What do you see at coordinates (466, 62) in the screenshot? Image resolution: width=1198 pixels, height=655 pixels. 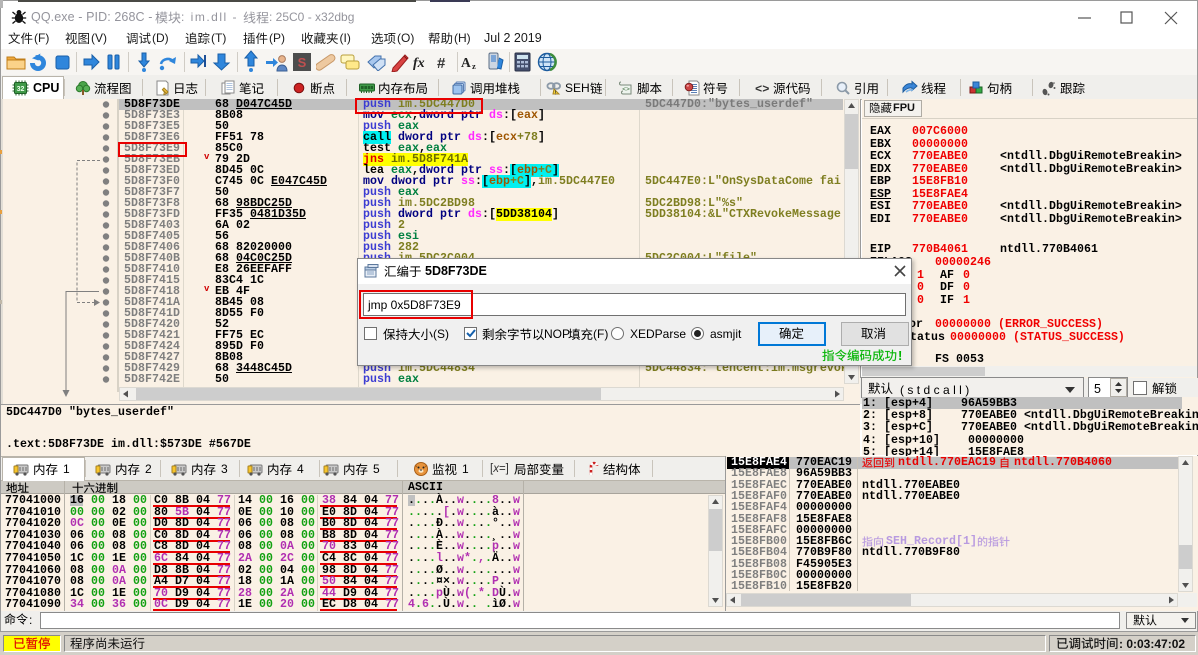 I see `svg-text: A` at bounding box center [466, 62].